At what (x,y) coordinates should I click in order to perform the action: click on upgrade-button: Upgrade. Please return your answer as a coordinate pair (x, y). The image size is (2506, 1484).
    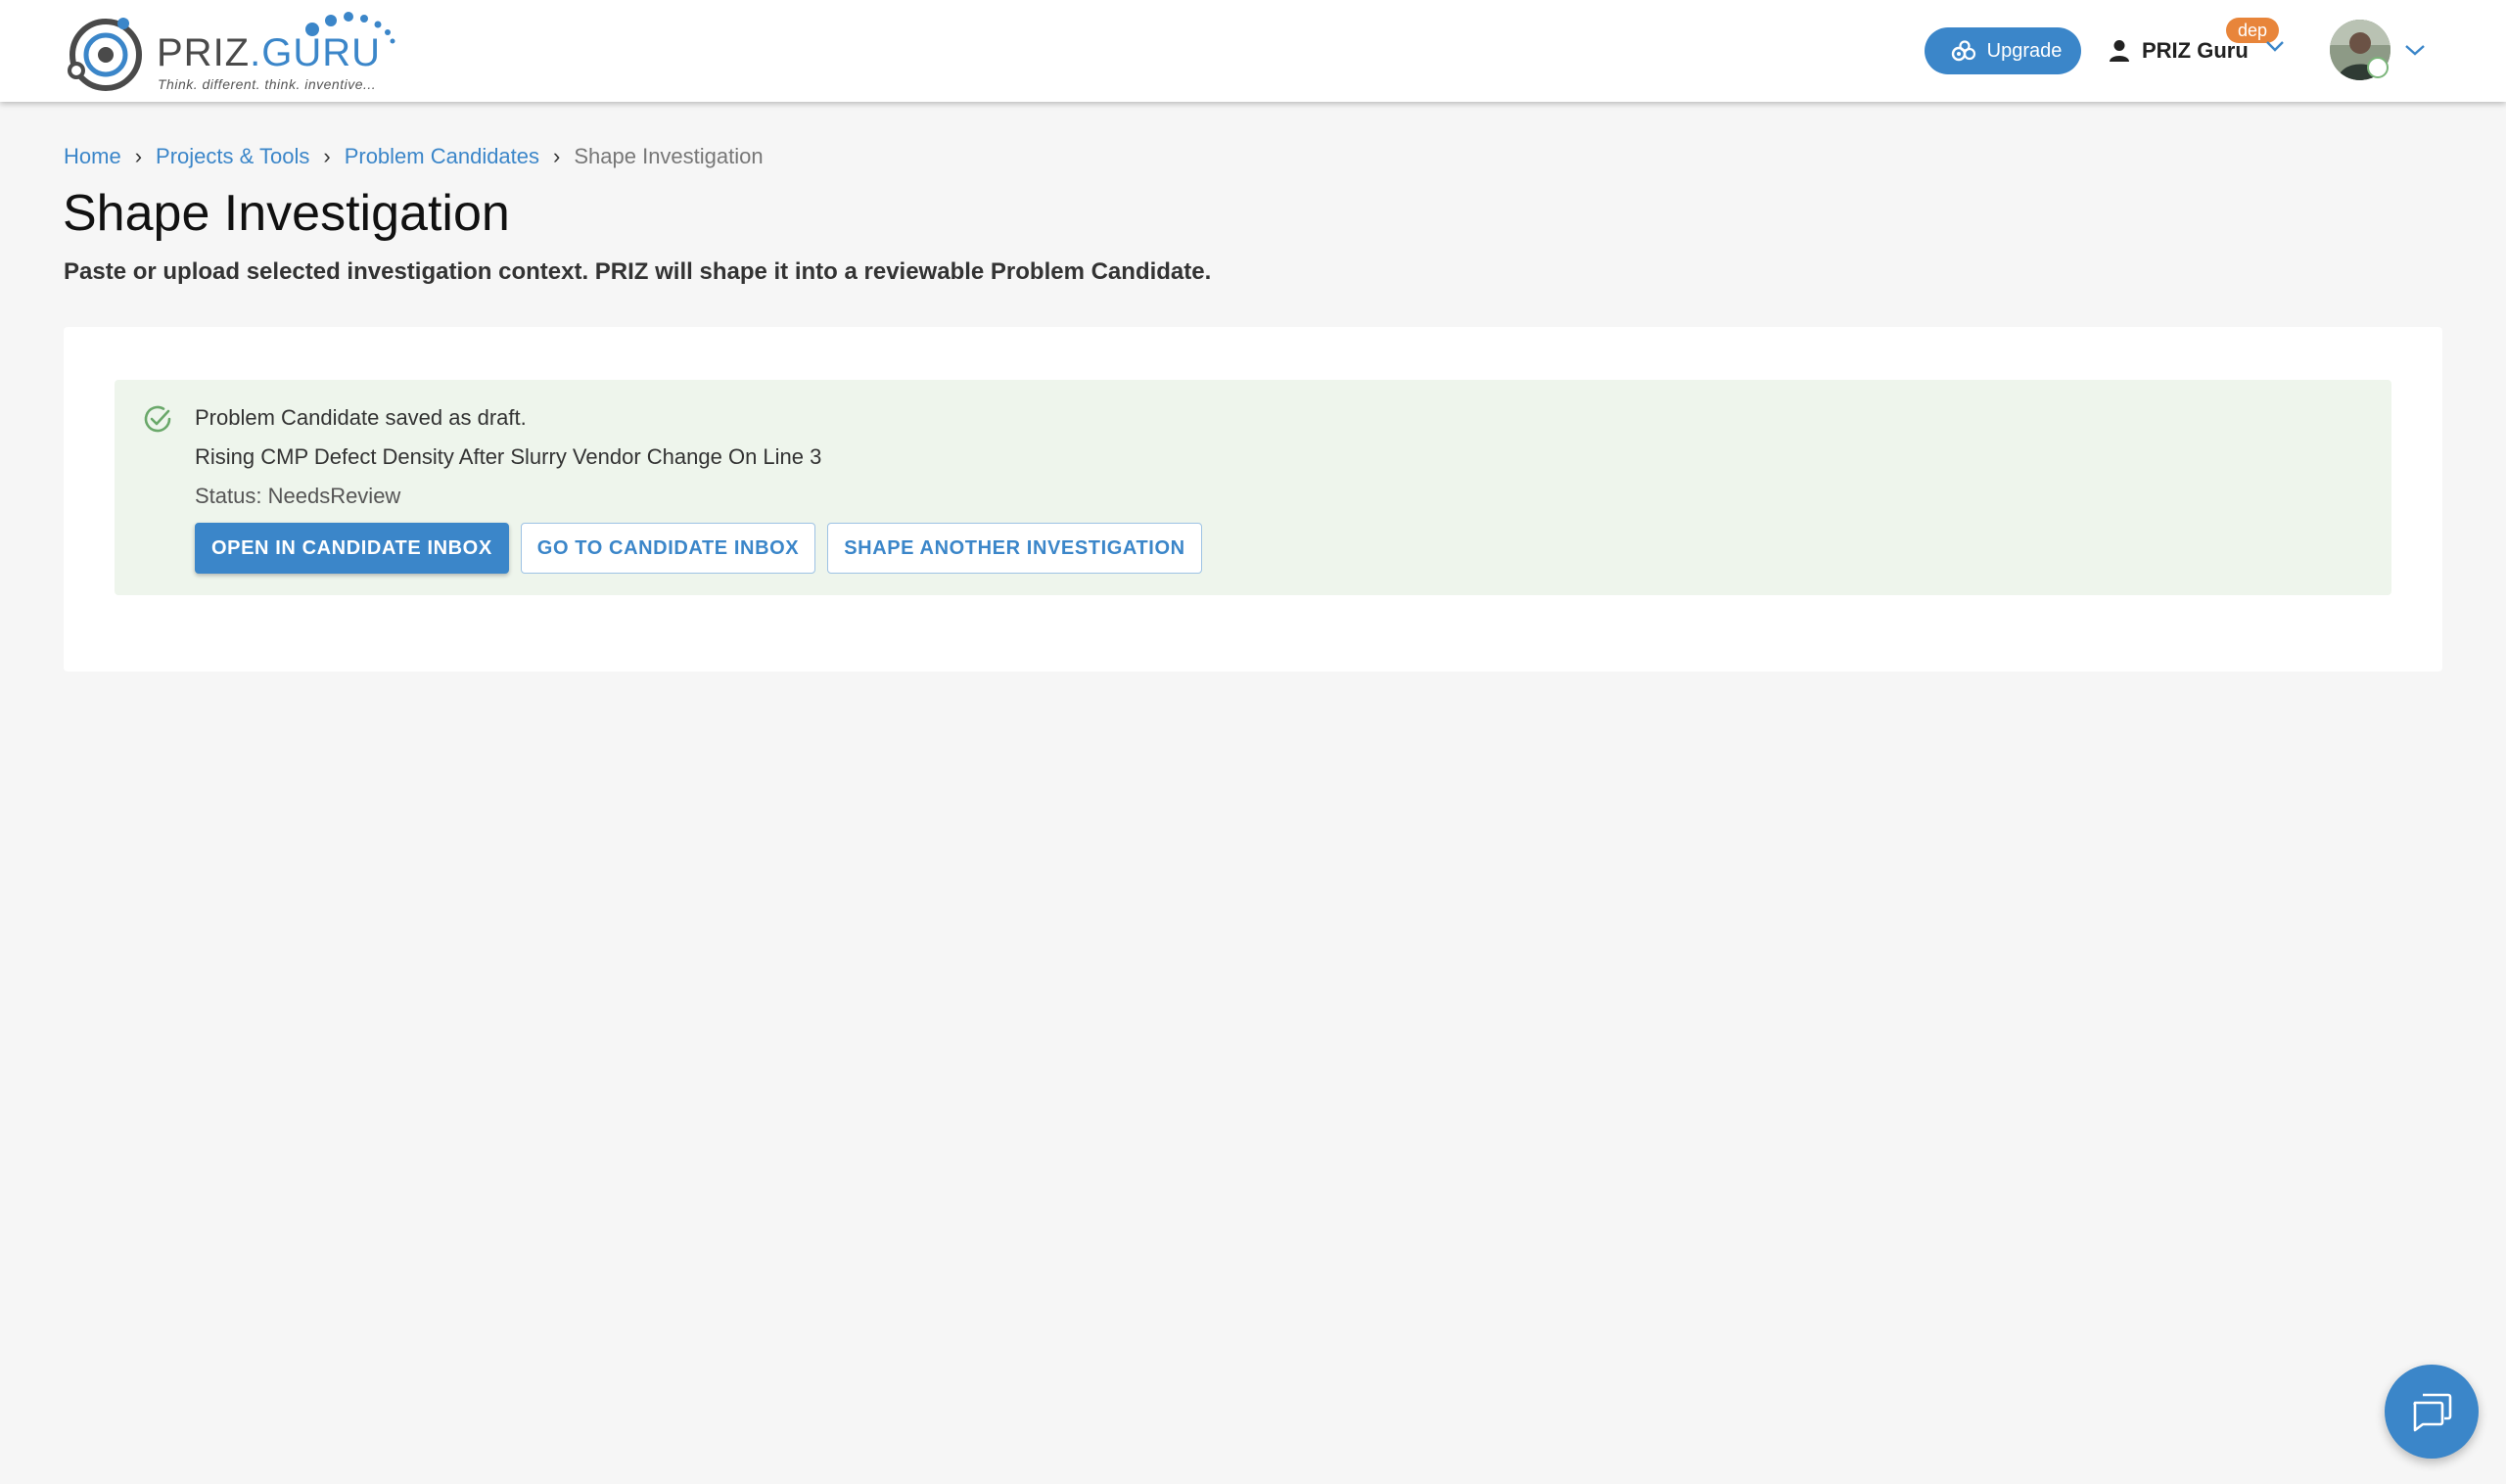
    Looking at the image, I should click on (2003, 50).